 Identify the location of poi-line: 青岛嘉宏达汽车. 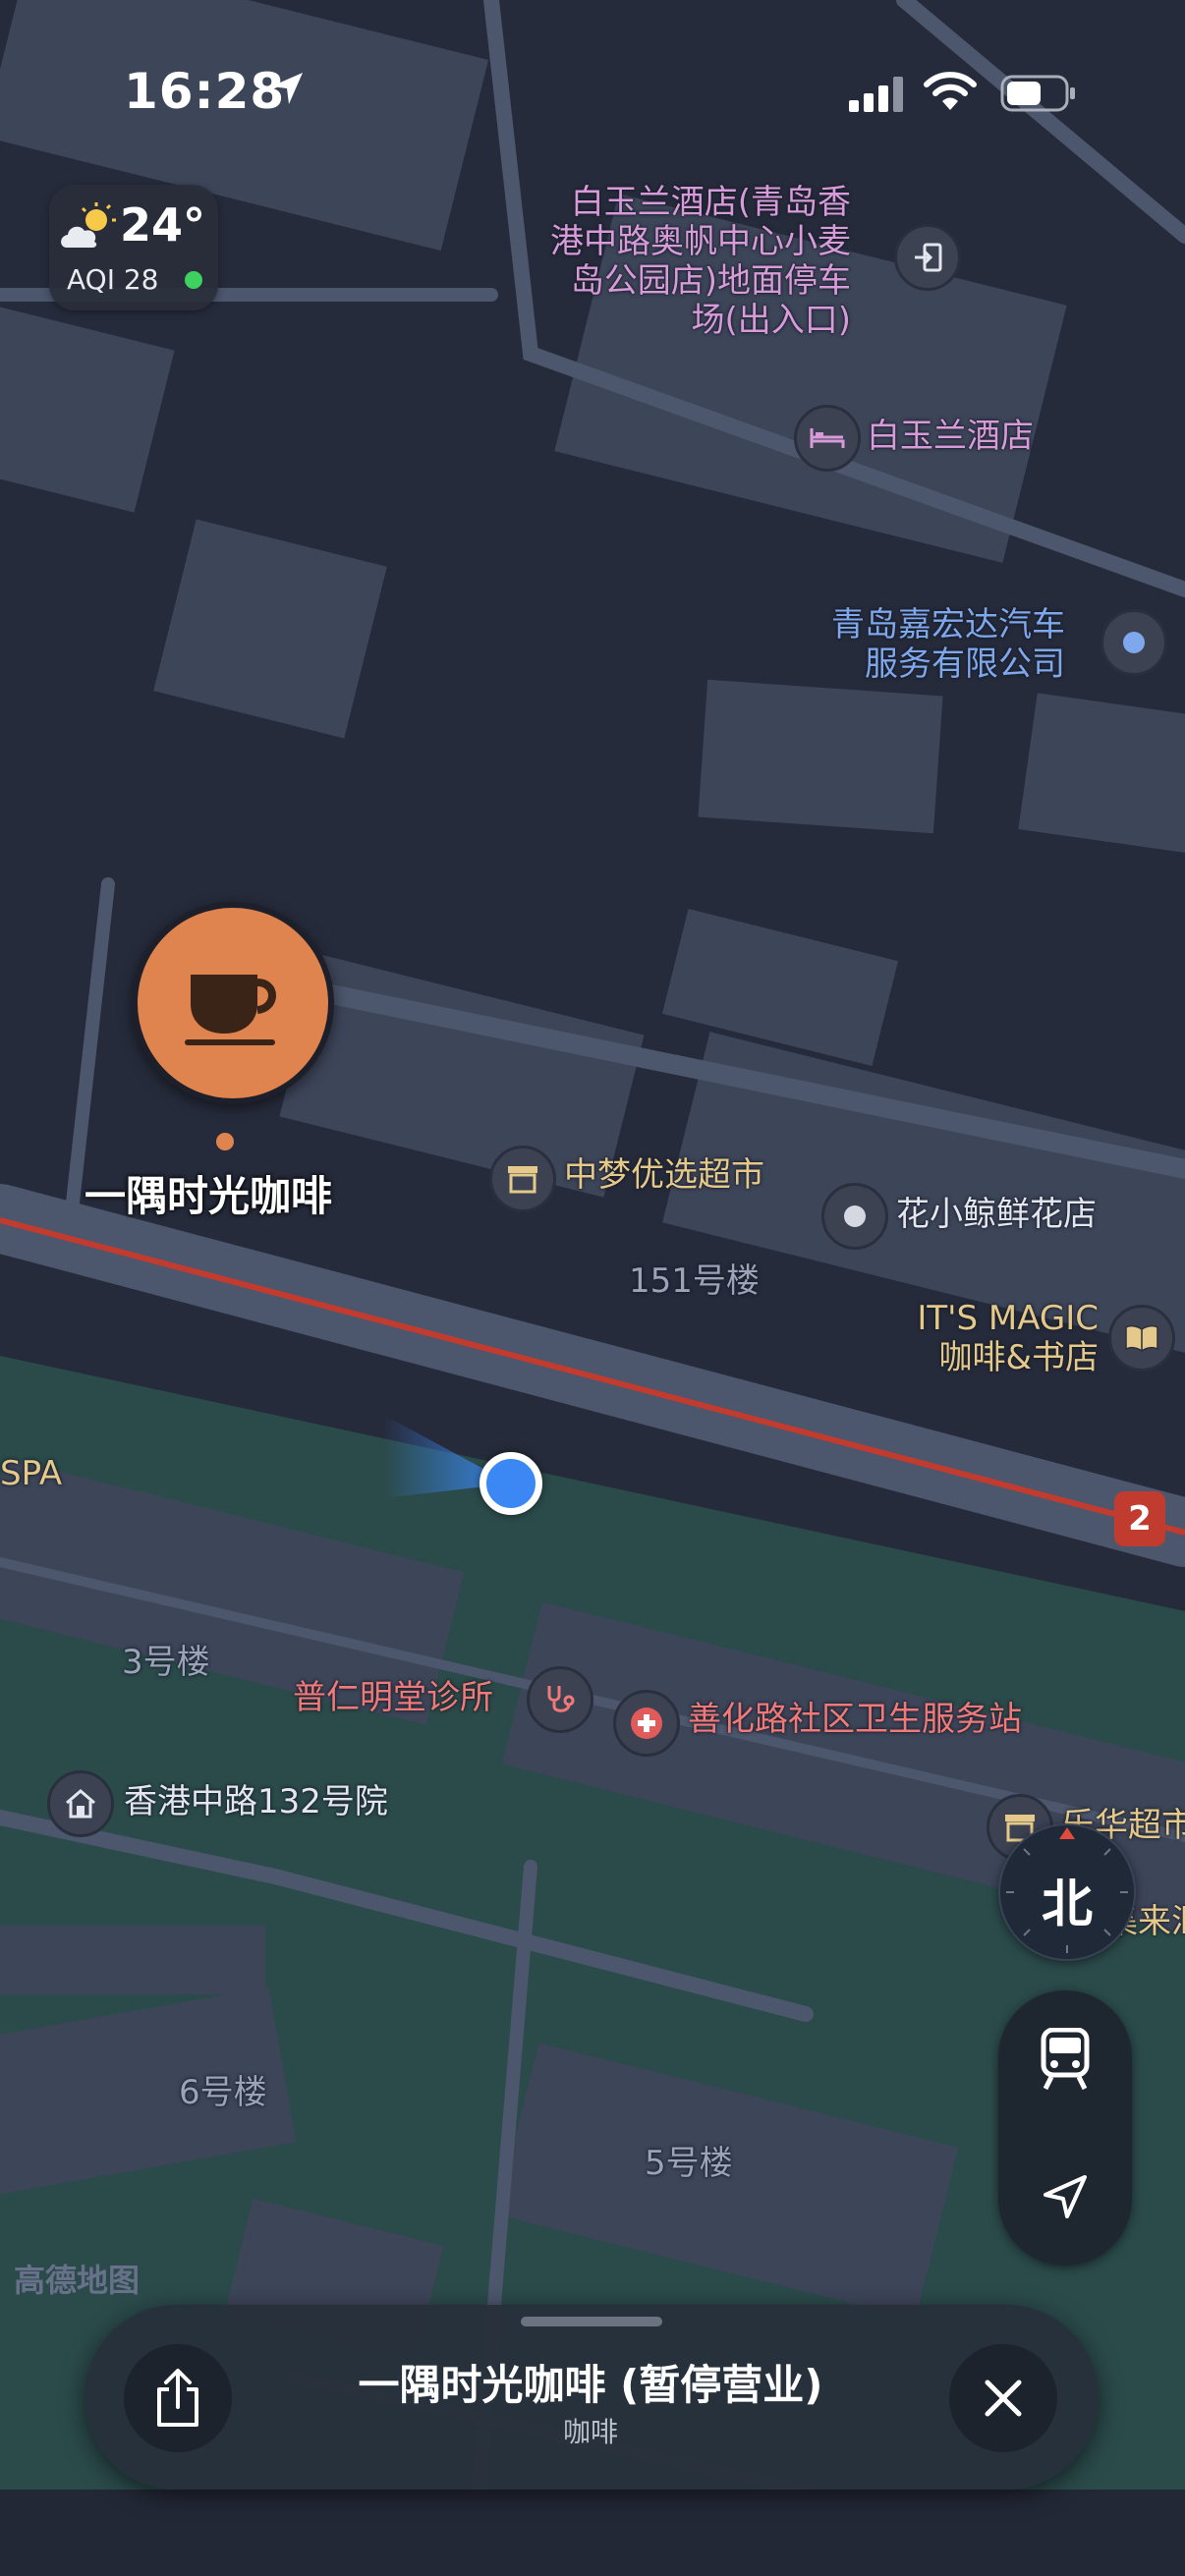
(948, 624).